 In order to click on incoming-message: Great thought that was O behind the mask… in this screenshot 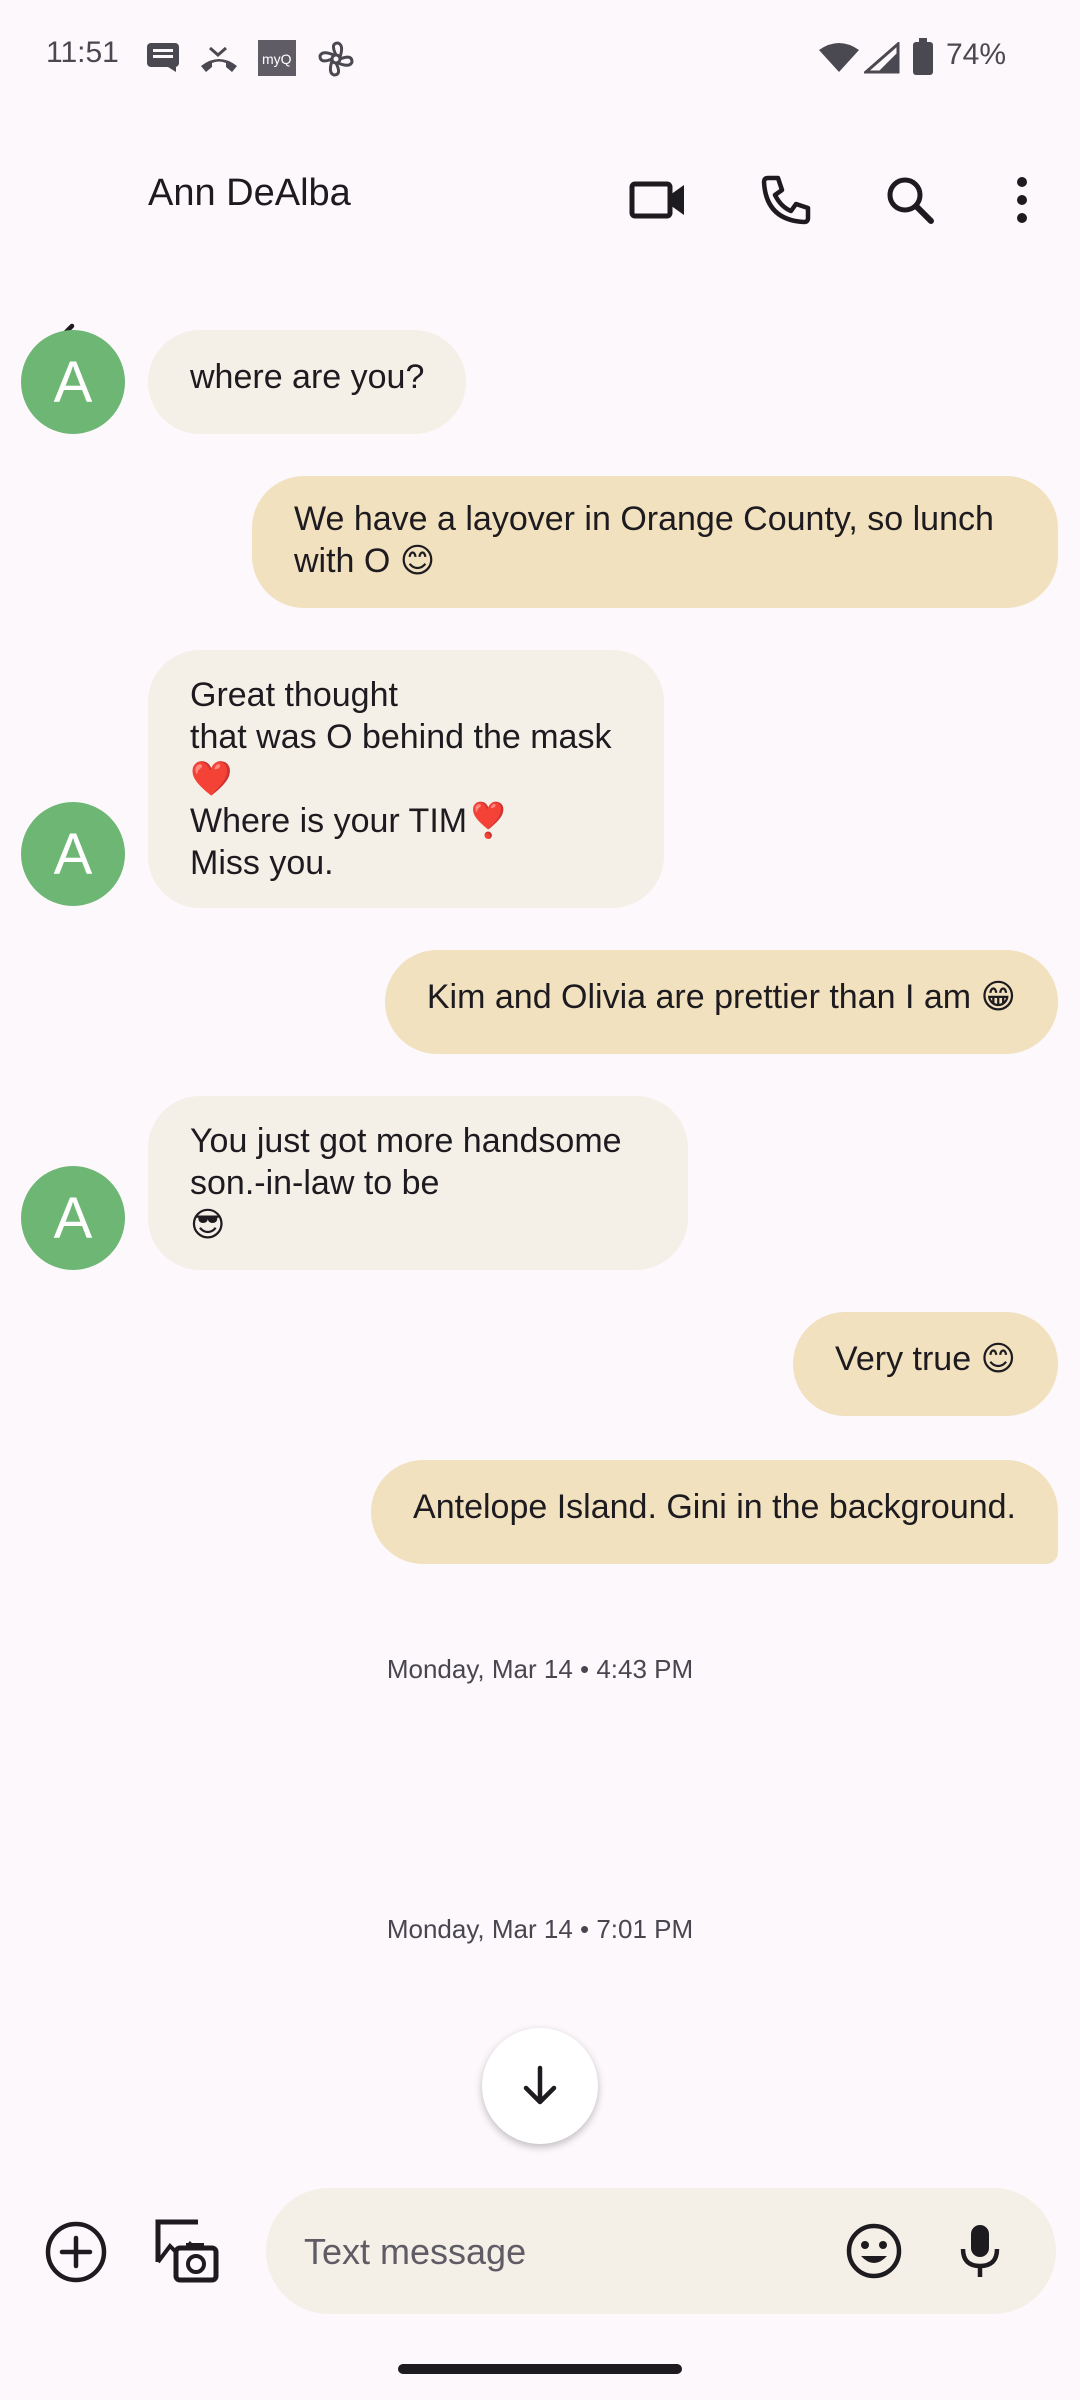, I will do `click(406, 779)`.